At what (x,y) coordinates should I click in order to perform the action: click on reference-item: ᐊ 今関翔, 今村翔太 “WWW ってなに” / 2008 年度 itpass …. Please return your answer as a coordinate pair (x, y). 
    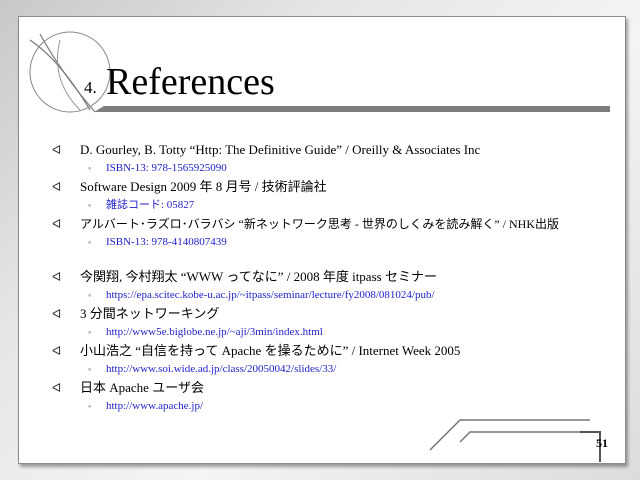
    Looking at the image, I should click on (332, 277).